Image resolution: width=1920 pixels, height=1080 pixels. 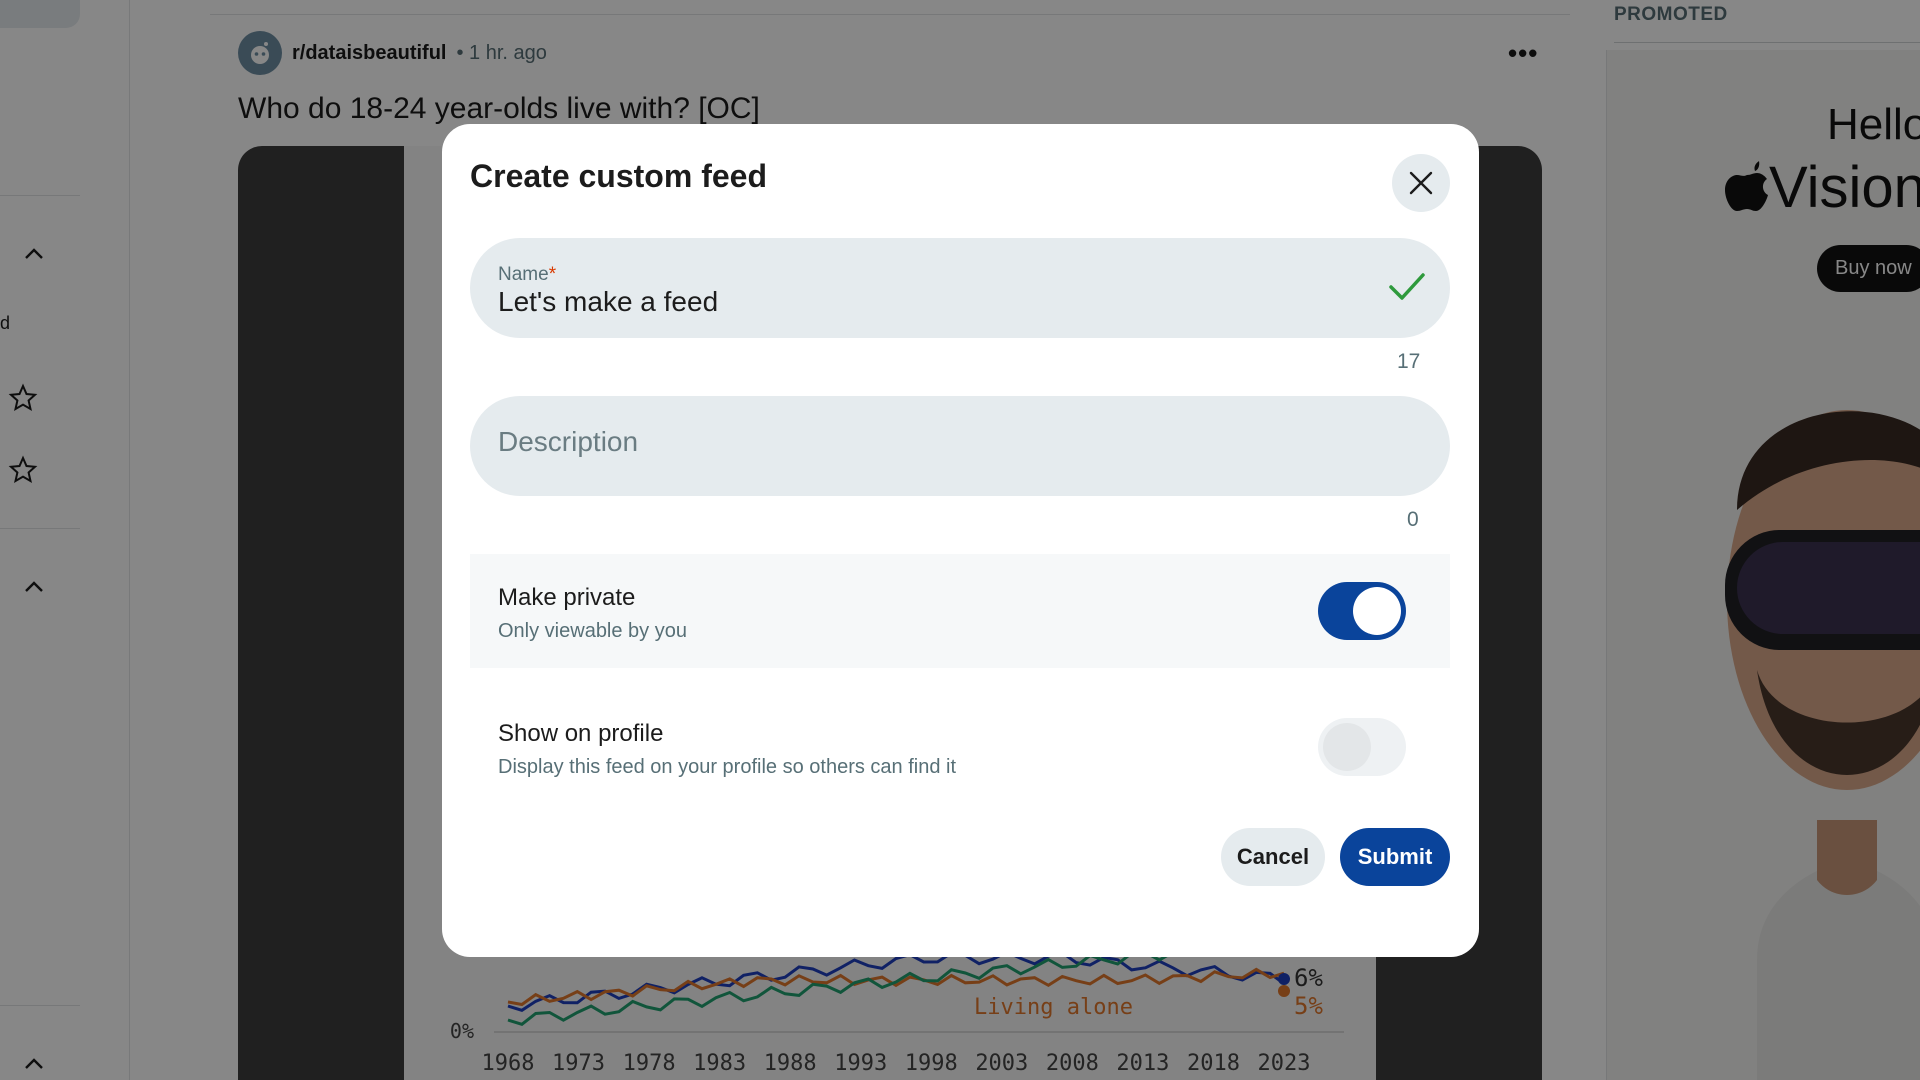 I want to click on description-char-count: 0, so click(x=1413, y=519).